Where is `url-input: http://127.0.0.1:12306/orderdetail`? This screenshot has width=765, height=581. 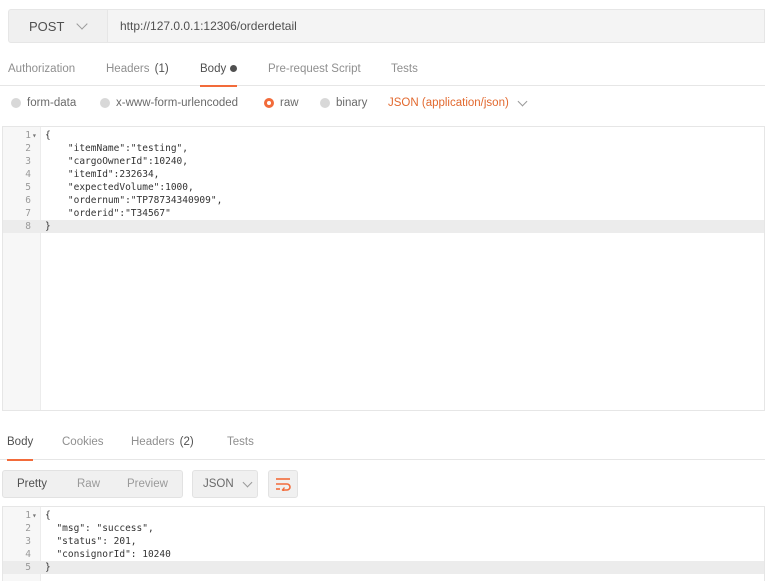
url-input: http://127.0.0.1:12306/orderdetail is located at coordinates (436, 26).